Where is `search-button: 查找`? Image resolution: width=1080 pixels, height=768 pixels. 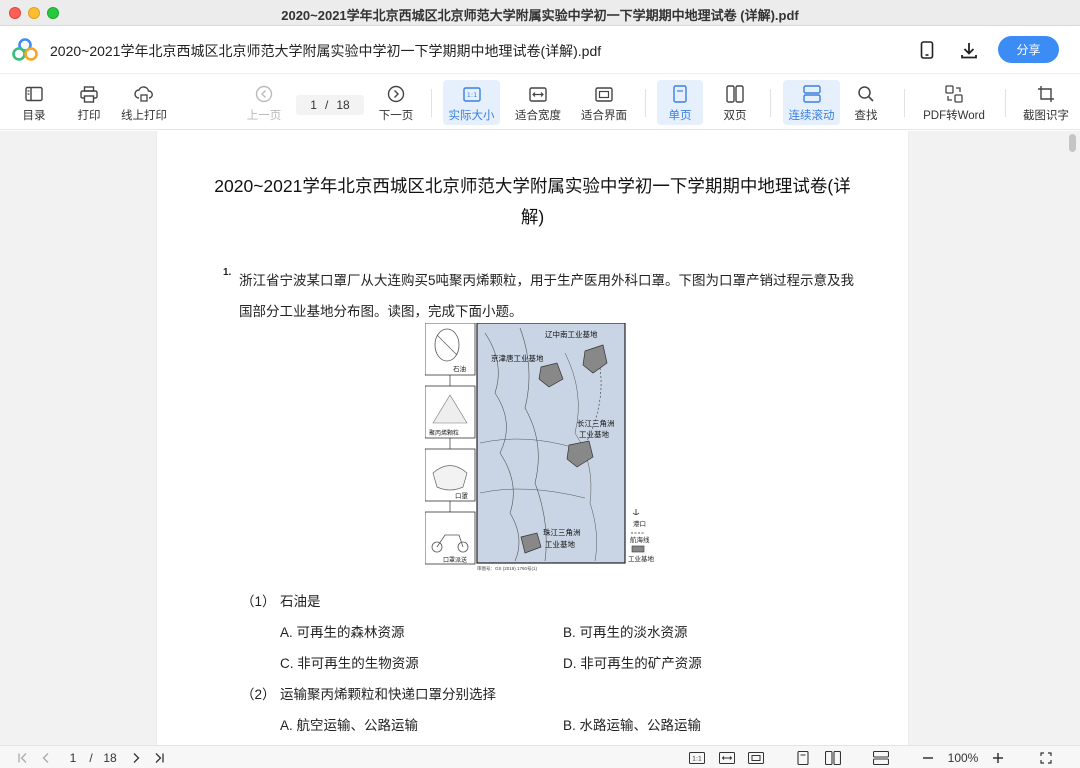
search-button: 查找 is located at coordinates (866, 102).